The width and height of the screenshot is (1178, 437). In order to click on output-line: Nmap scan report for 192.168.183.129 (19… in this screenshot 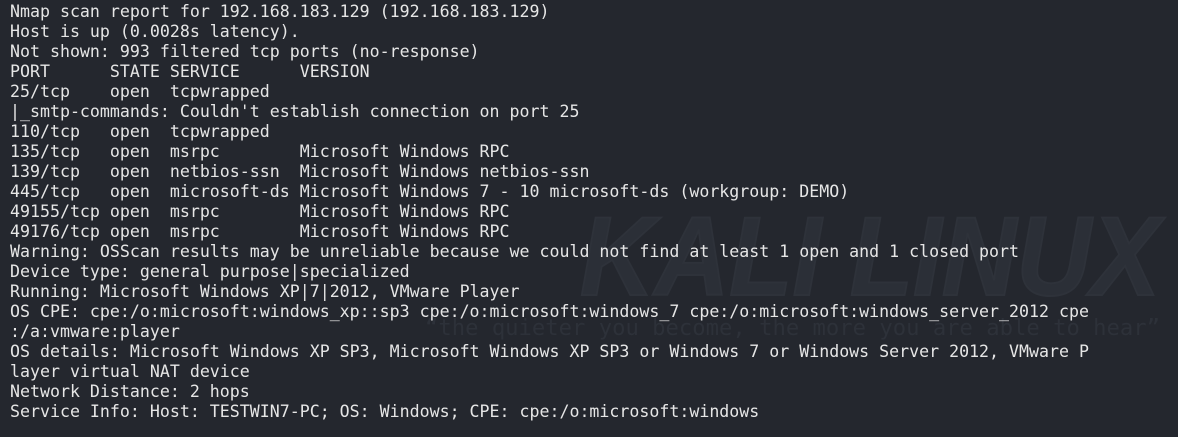, I will do `click(280, 11)`.